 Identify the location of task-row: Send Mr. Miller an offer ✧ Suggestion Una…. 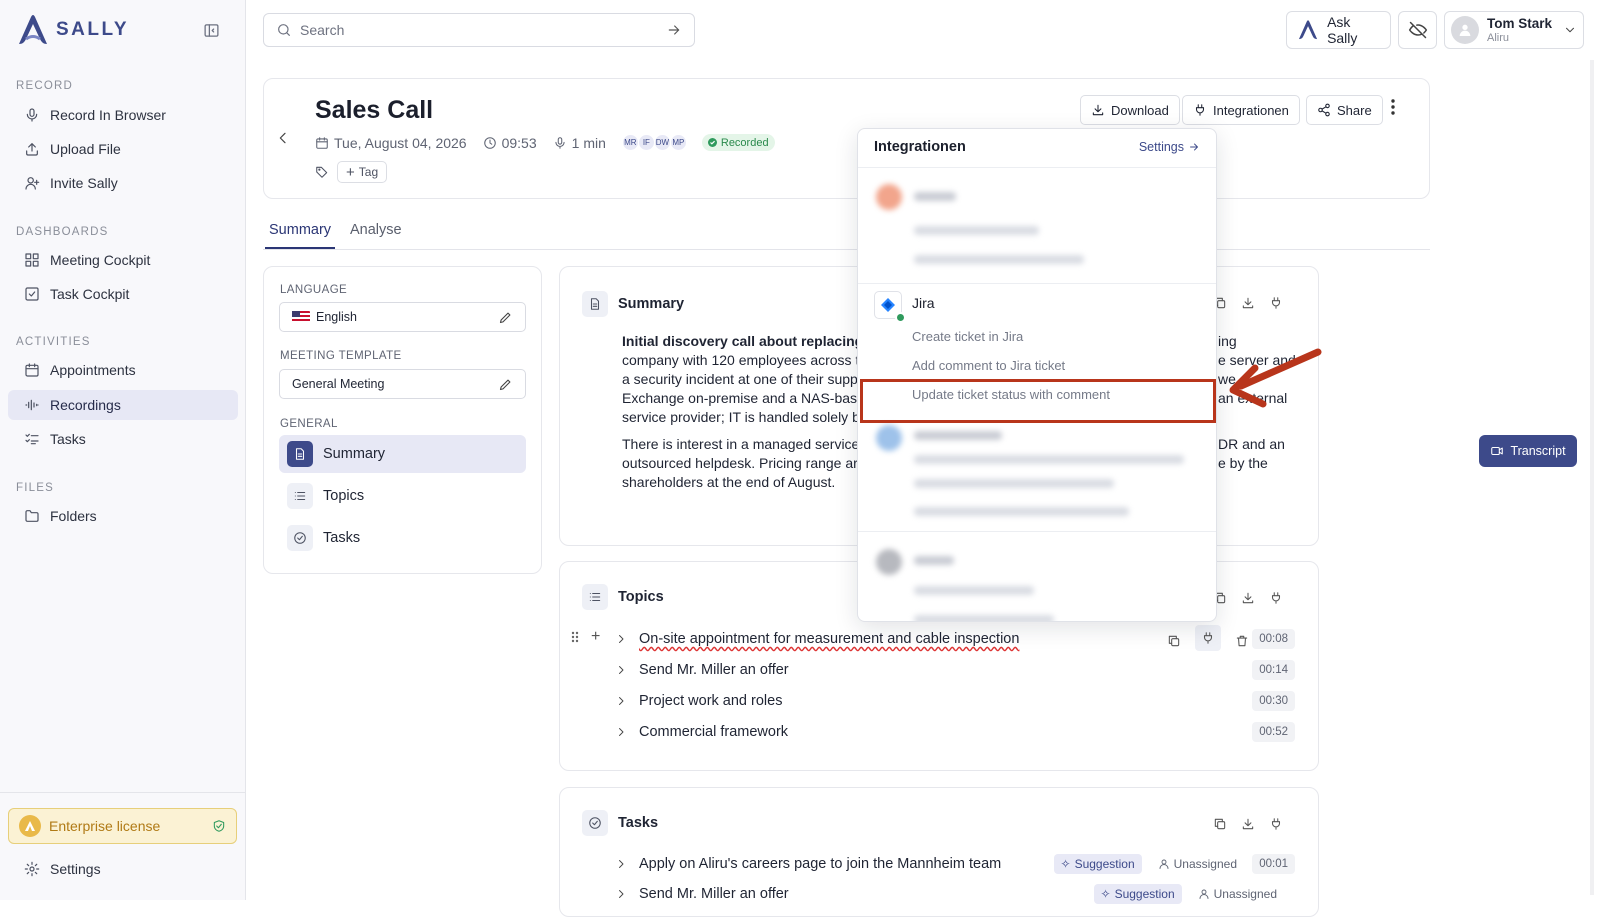
(955, 894).